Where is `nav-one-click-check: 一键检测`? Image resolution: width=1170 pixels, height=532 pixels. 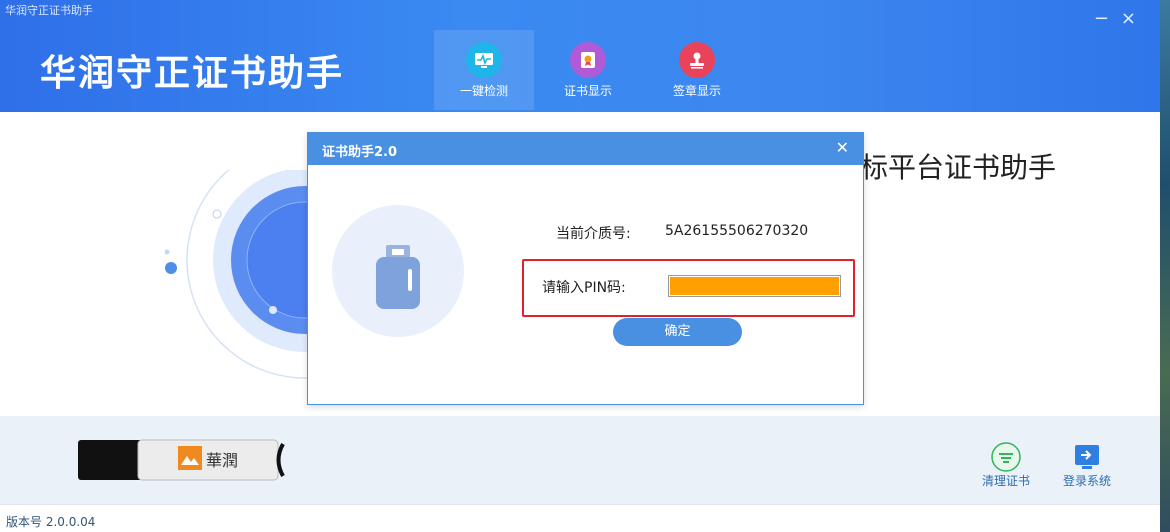
nav-one-click-check: 一键检测 is located at coordinates (484, 70).